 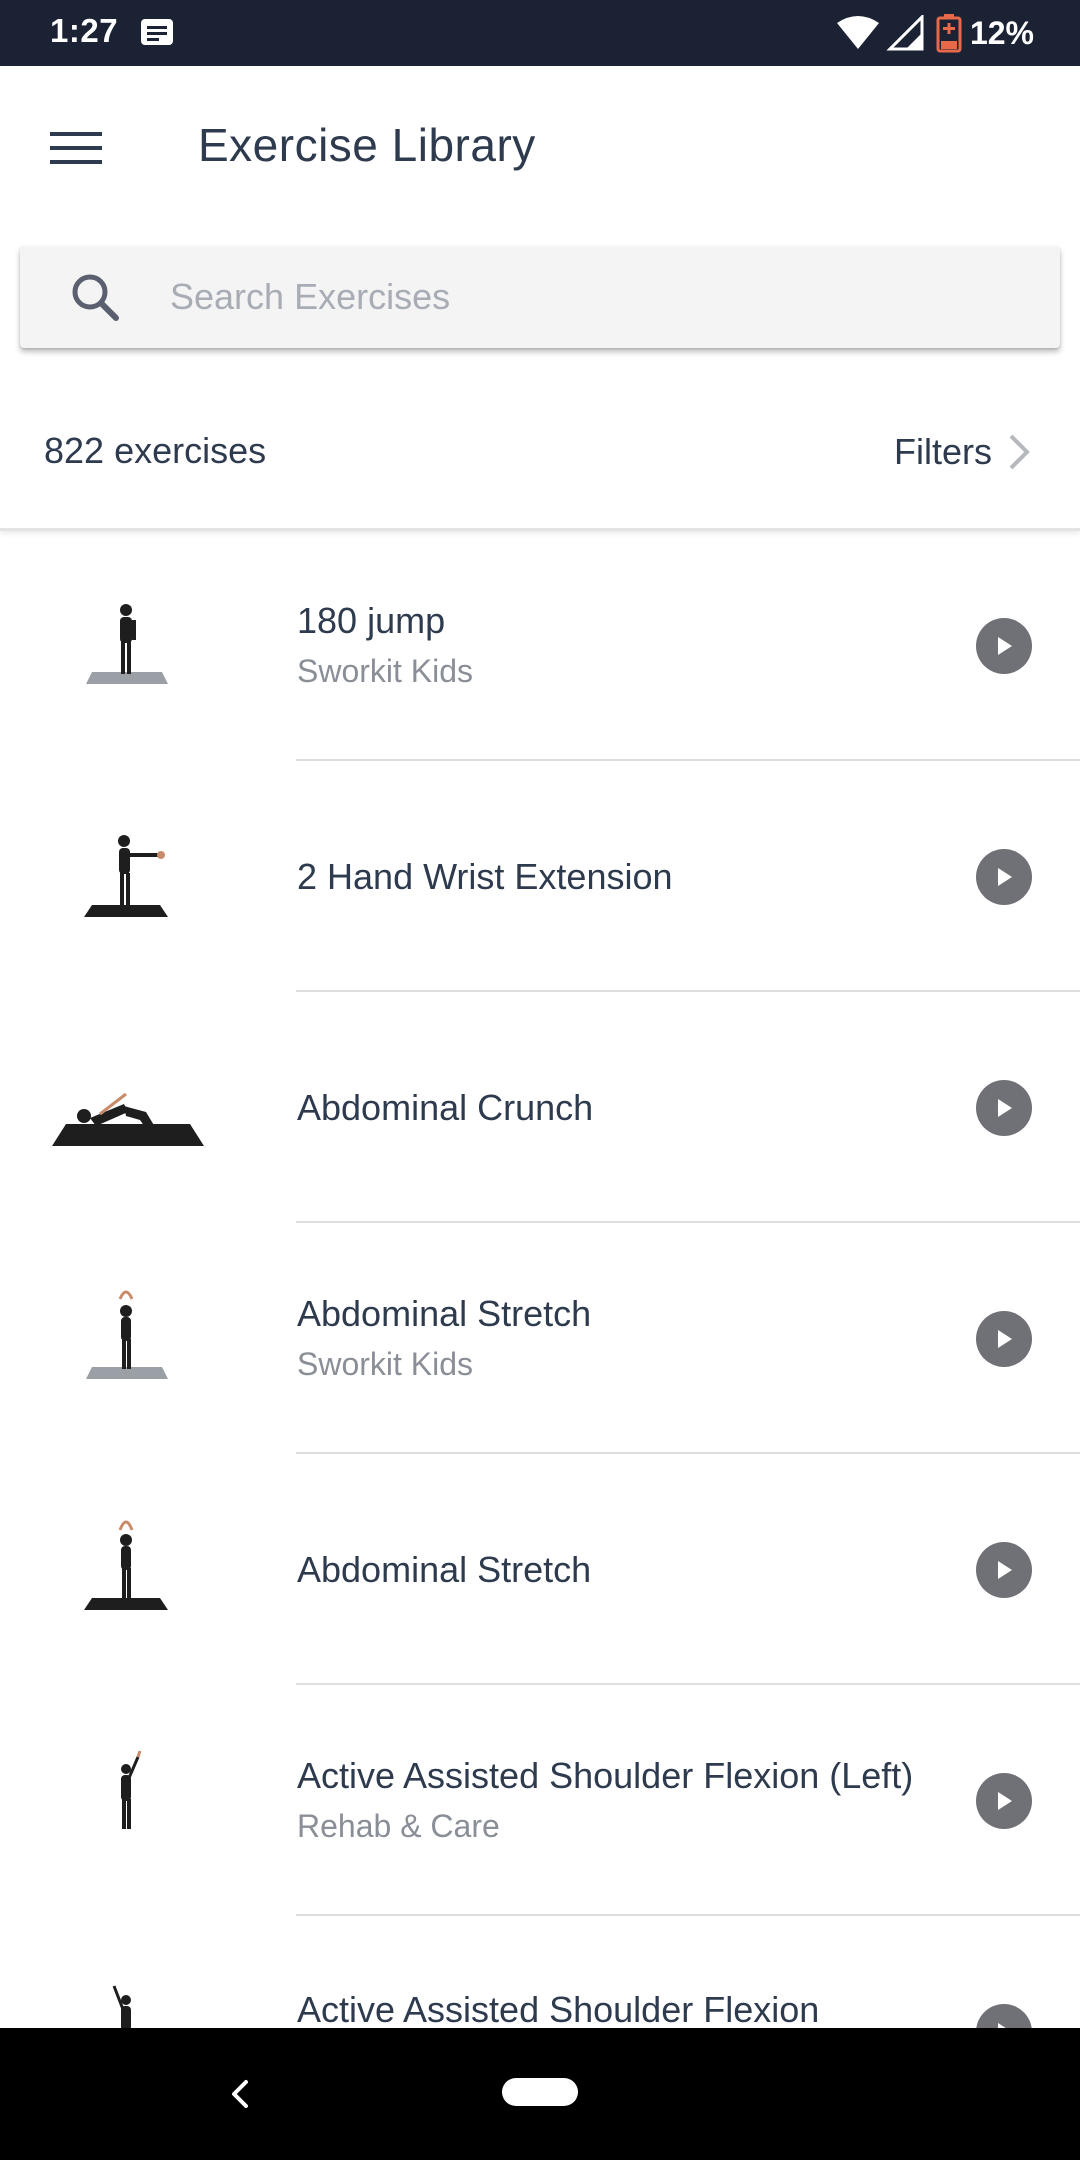 What do you see at coordinates (240, 2094) in the screenshot?
I see `back-icon` at bounding box center [240, 2094].